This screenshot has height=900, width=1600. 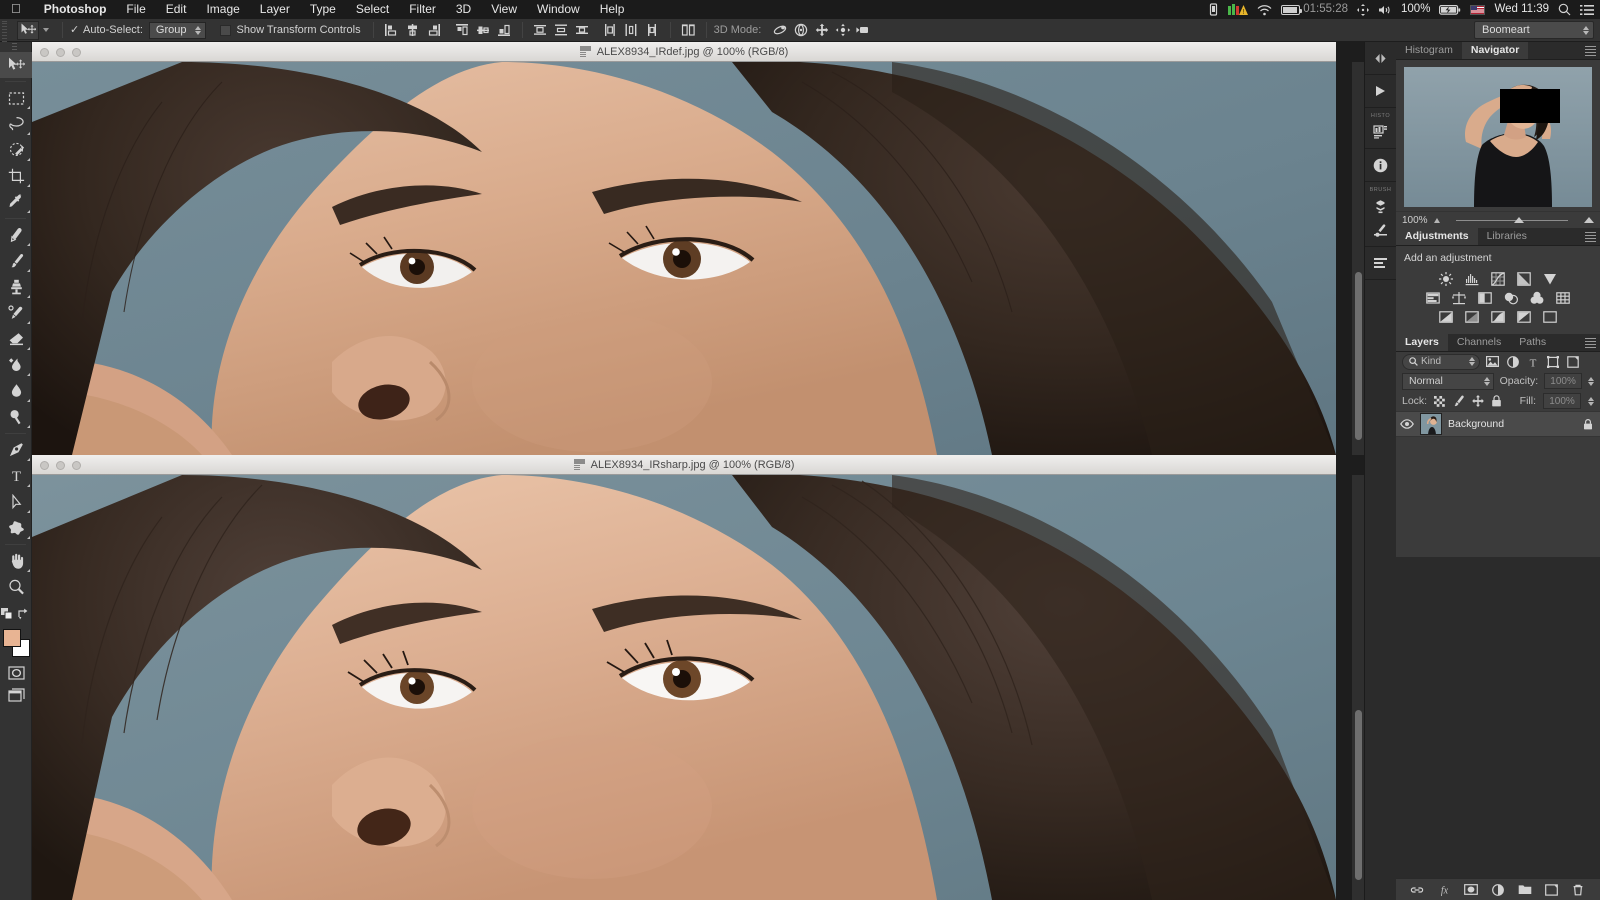 What do you see at coordinates (1439, 401) in the screenshot?
I see `lock-transparent-pixels-icon` at bounding box center [1439, 401].